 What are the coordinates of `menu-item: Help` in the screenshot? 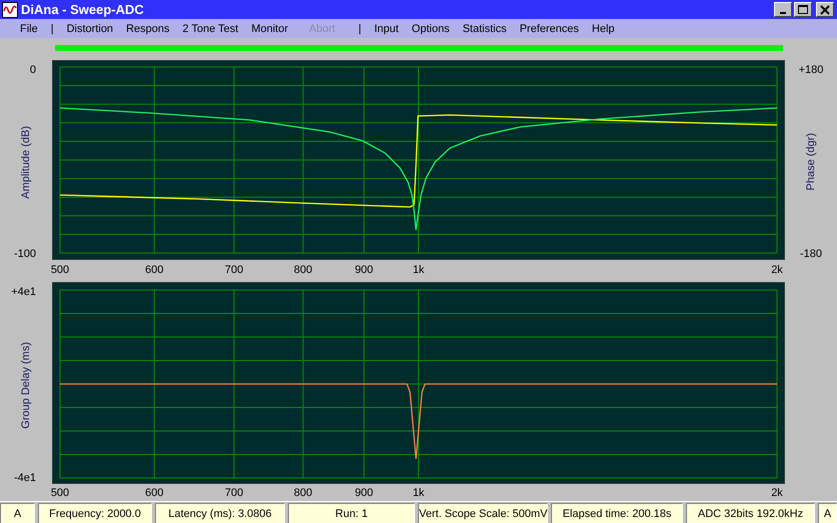 It's located at (603, 28).